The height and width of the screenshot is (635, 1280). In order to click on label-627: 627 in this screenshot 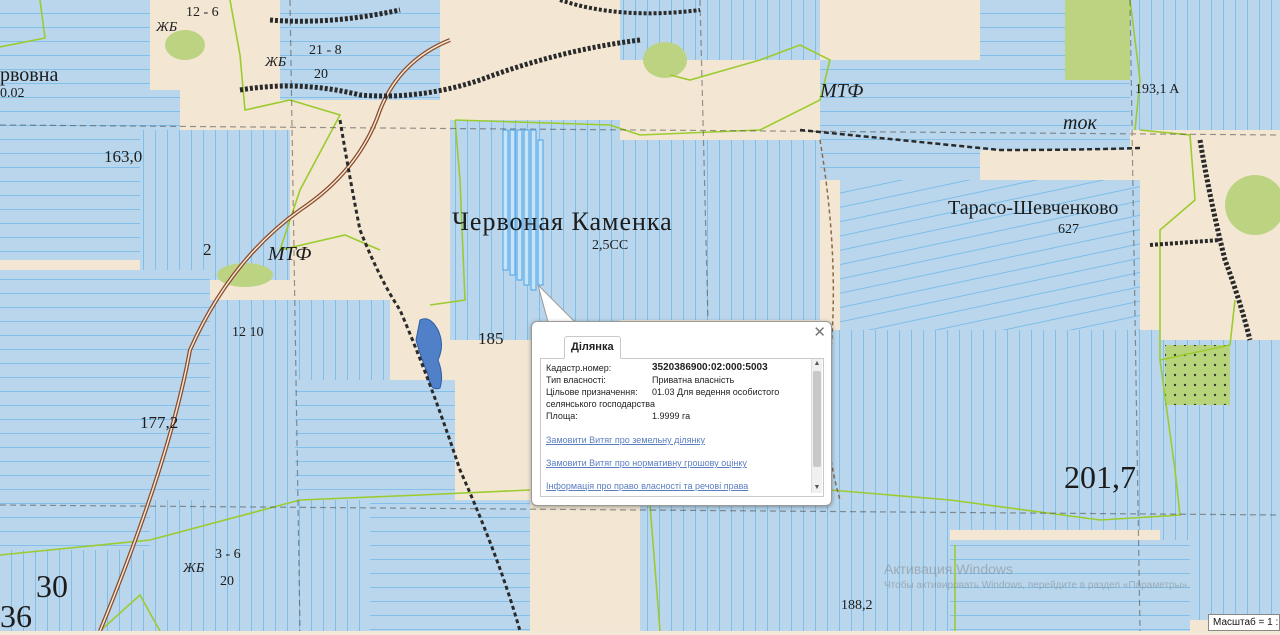, I will do `click(1068, 229)`.